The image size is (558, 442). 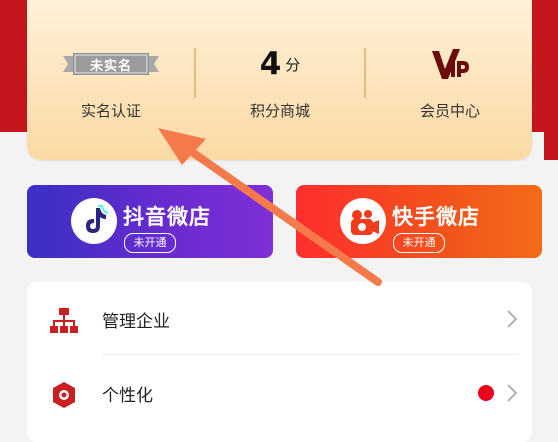 What do you see at coordinates (449, 111) in the screenshot?
I see `vip-center-label: 会员中心` at bounding box center [449, 111].